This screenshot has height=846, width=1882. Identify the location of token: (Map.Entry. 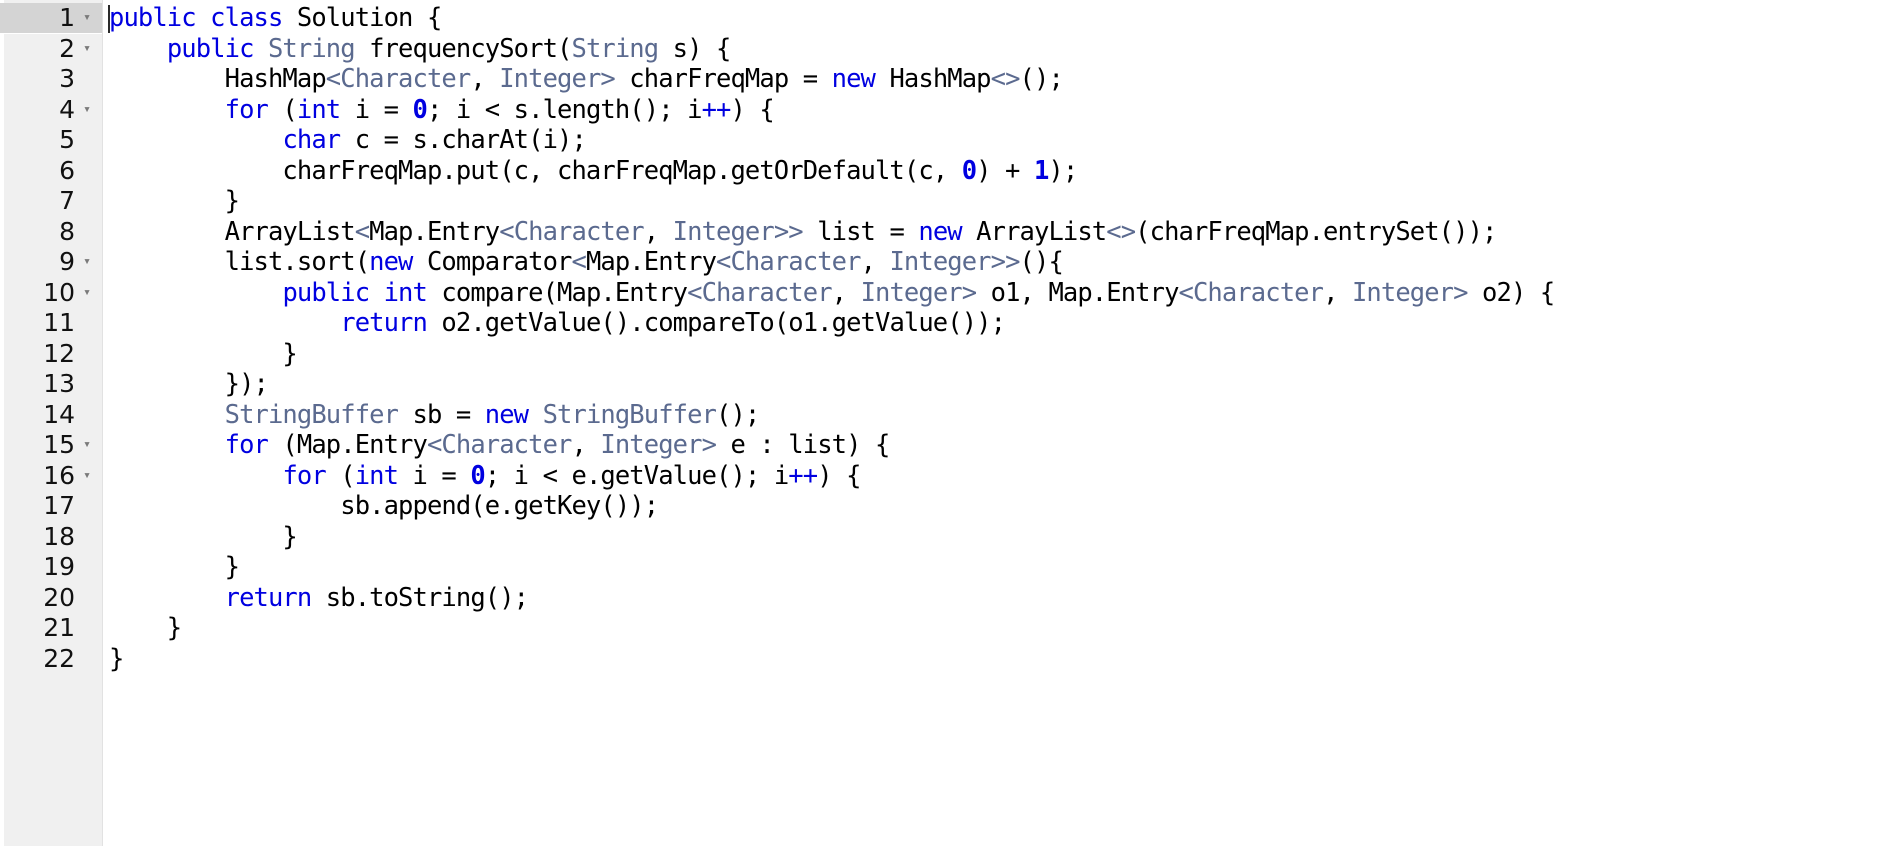
(347, 445).